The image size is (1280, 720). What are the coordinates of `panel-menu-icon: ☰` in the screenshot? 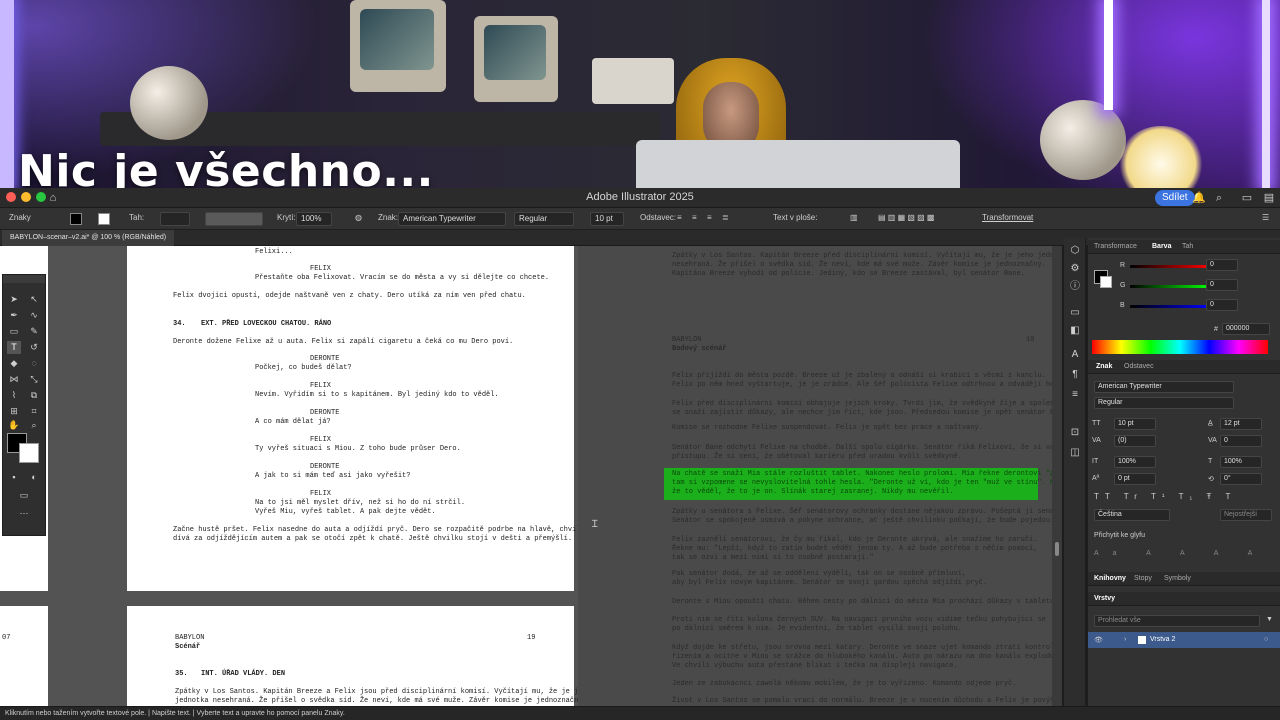 It's located at (1265, 217).